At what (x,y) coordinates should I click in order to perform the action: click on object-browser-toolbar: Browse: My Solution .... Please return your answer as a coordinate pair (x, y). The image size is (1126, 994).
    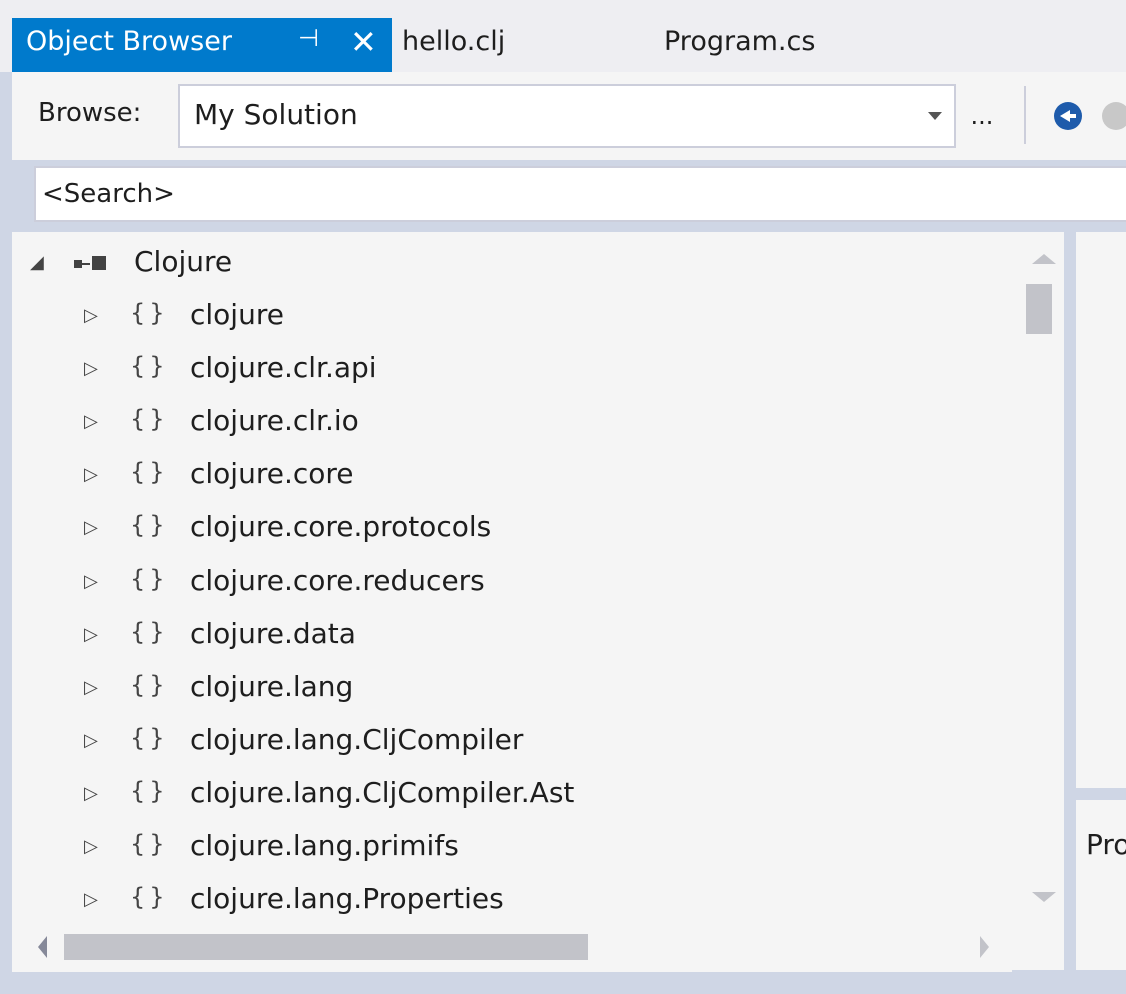
    Looking at the image, I should click on (569, 116).